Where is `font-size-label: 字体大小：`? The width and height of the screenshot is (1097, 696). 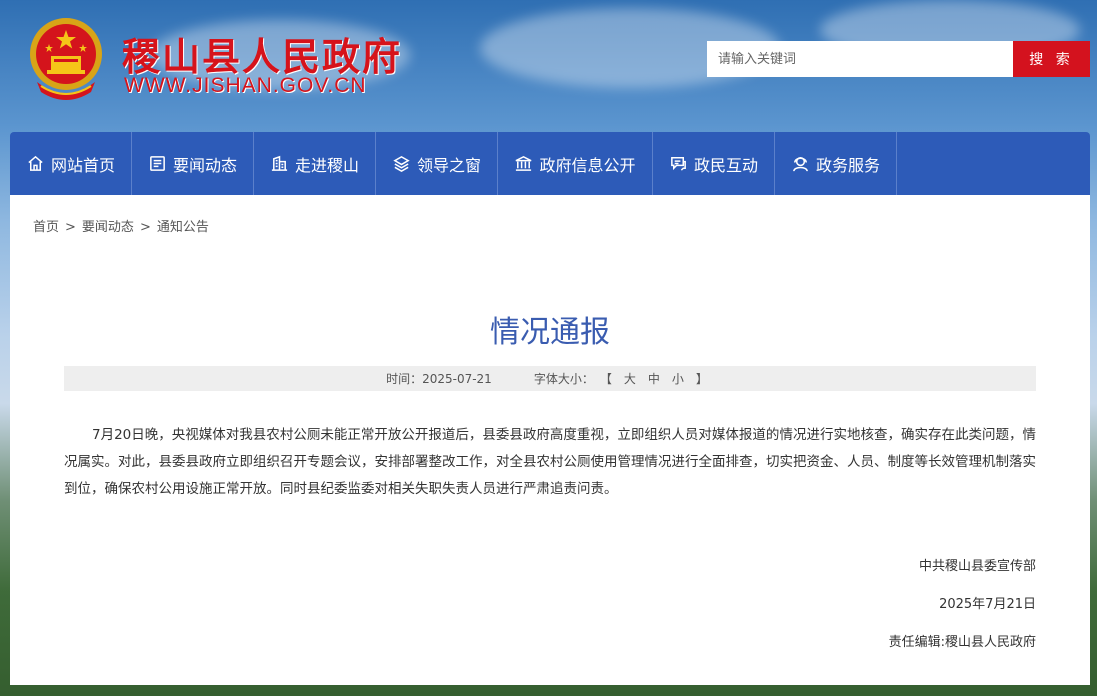
font-size-label: 字体大小： is located at coordinates (563, 379).